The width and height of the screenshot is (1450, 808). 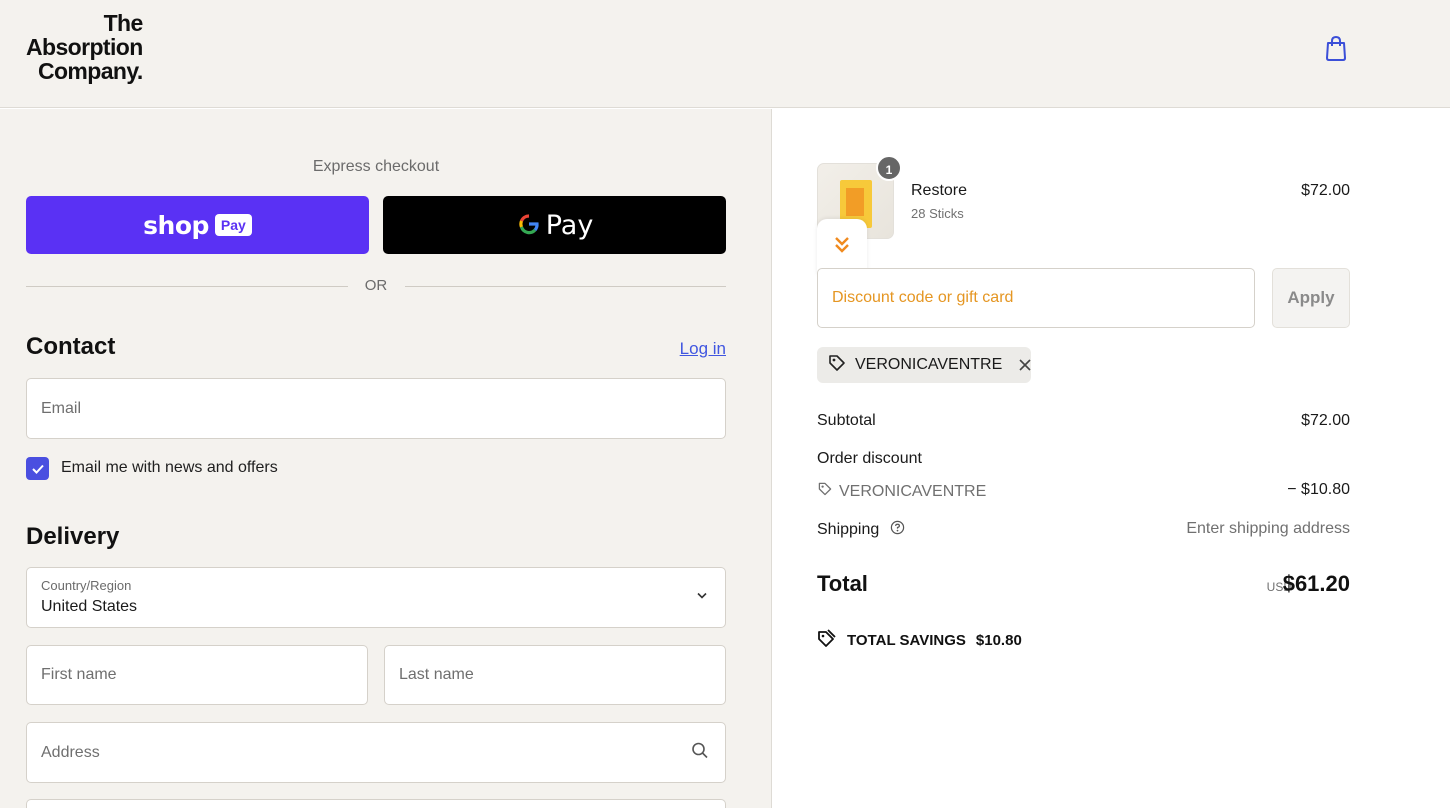 I want to click on applied-code-text: VERONICAVENTRE, so click(x=929, y=364).